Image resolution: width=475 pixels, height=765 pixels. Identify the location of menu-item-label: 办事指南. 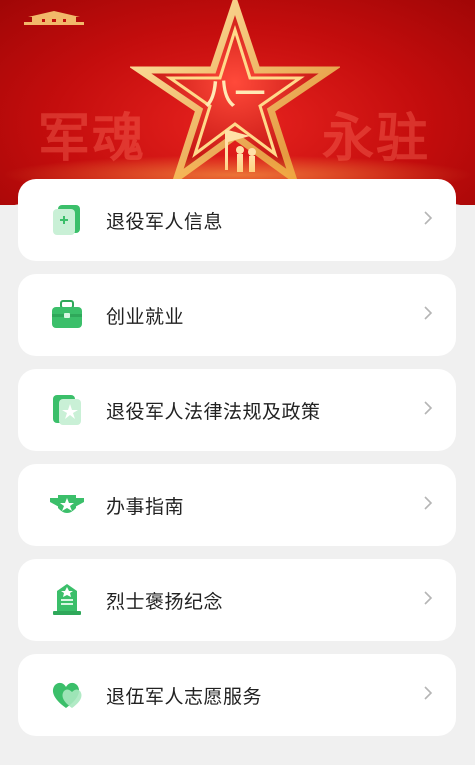
(145, 506).